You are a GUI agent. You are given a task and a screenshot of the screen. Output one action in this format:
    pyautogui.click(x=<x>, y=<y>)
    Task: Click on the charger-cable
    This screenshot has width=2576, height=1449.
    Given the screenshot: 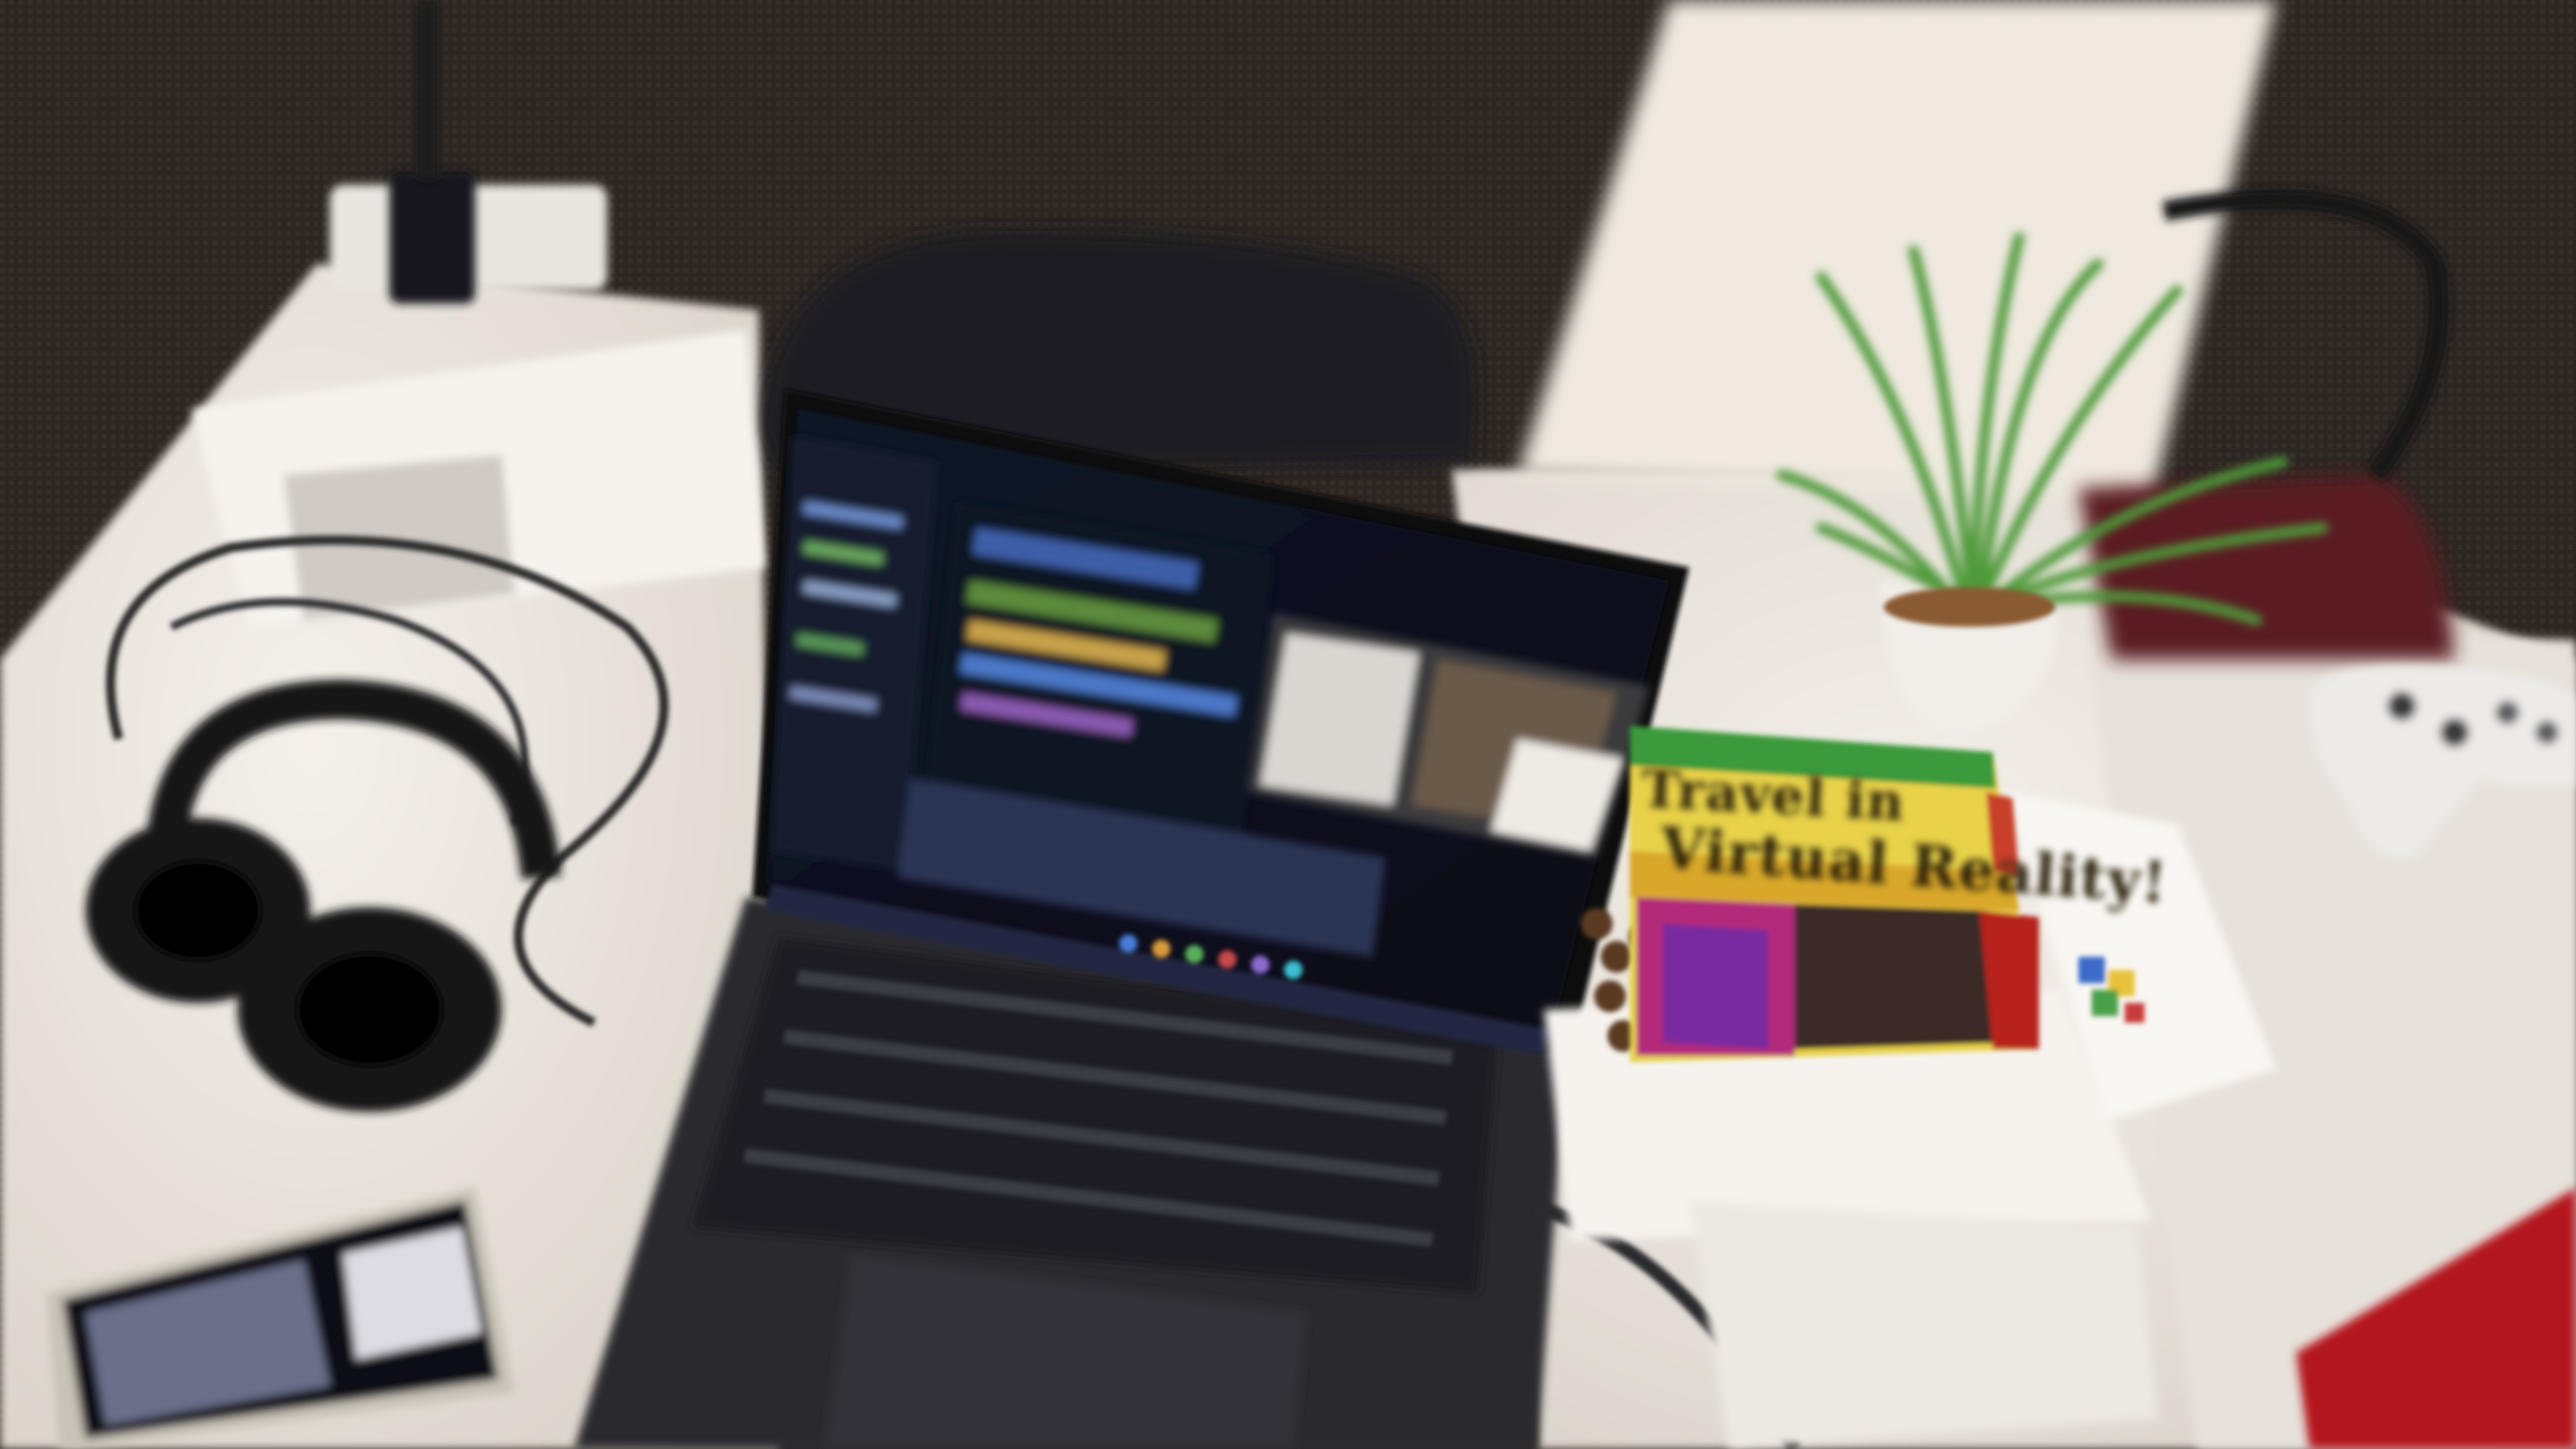 What is the action you would take?
    pyautogui.click(x=427, y=89)
    